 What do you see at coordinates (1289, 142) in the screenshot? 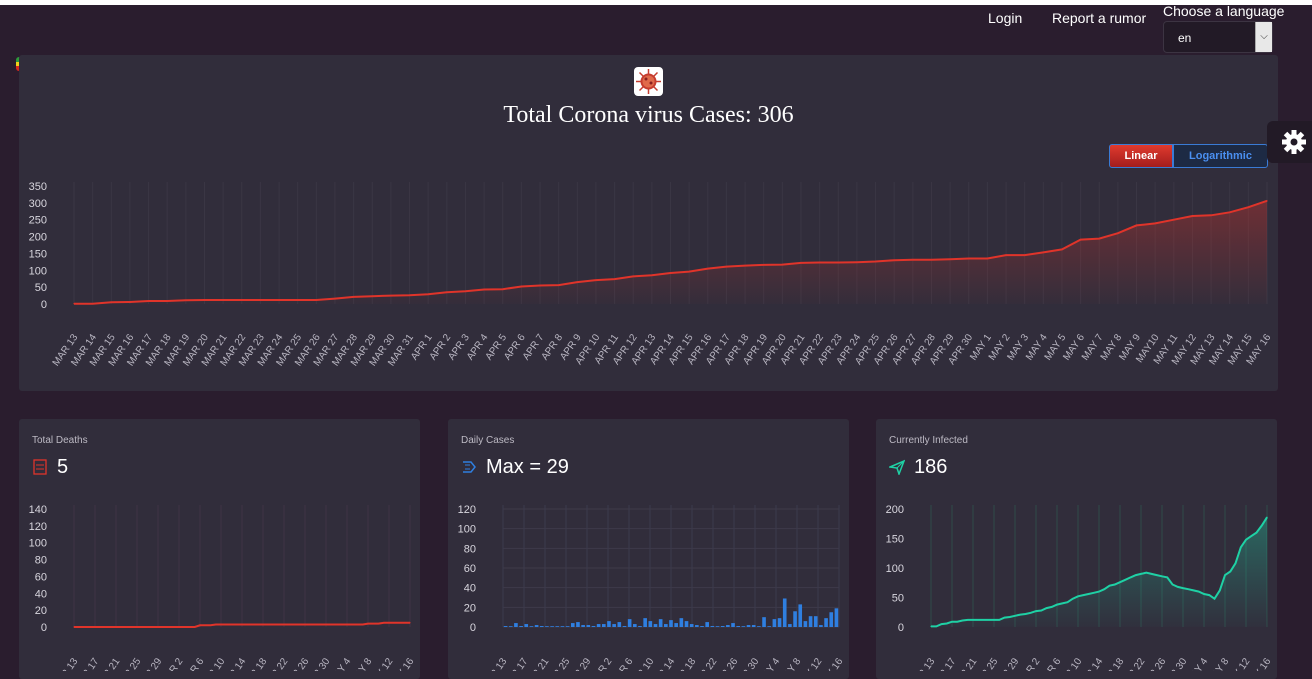
I see `settings-button` at bounding box center [1289, 142].